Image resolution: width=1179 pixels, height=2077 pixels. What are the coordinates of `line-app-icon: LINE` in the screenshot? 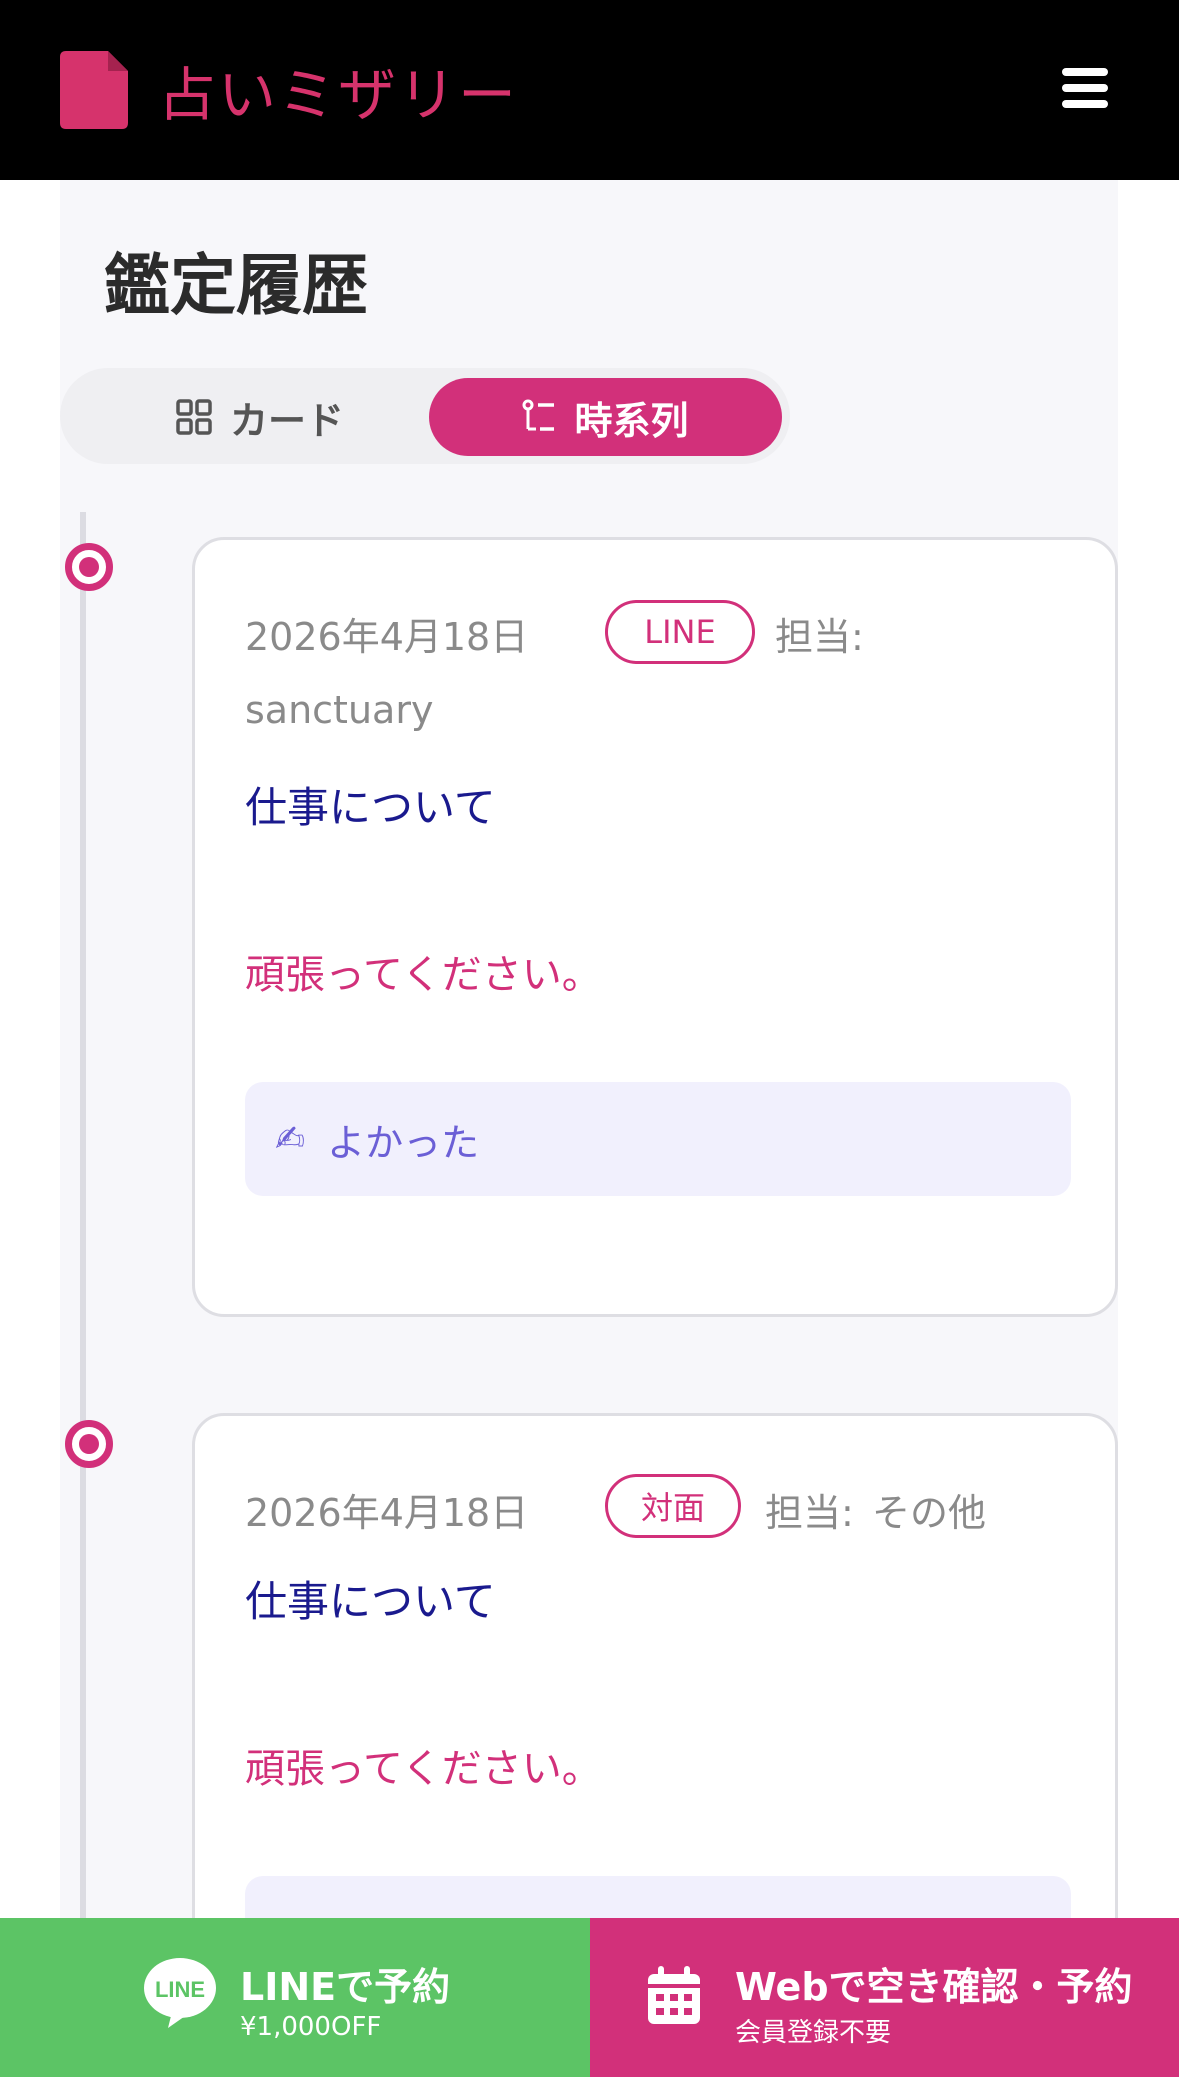 It's located at (180, 1993).